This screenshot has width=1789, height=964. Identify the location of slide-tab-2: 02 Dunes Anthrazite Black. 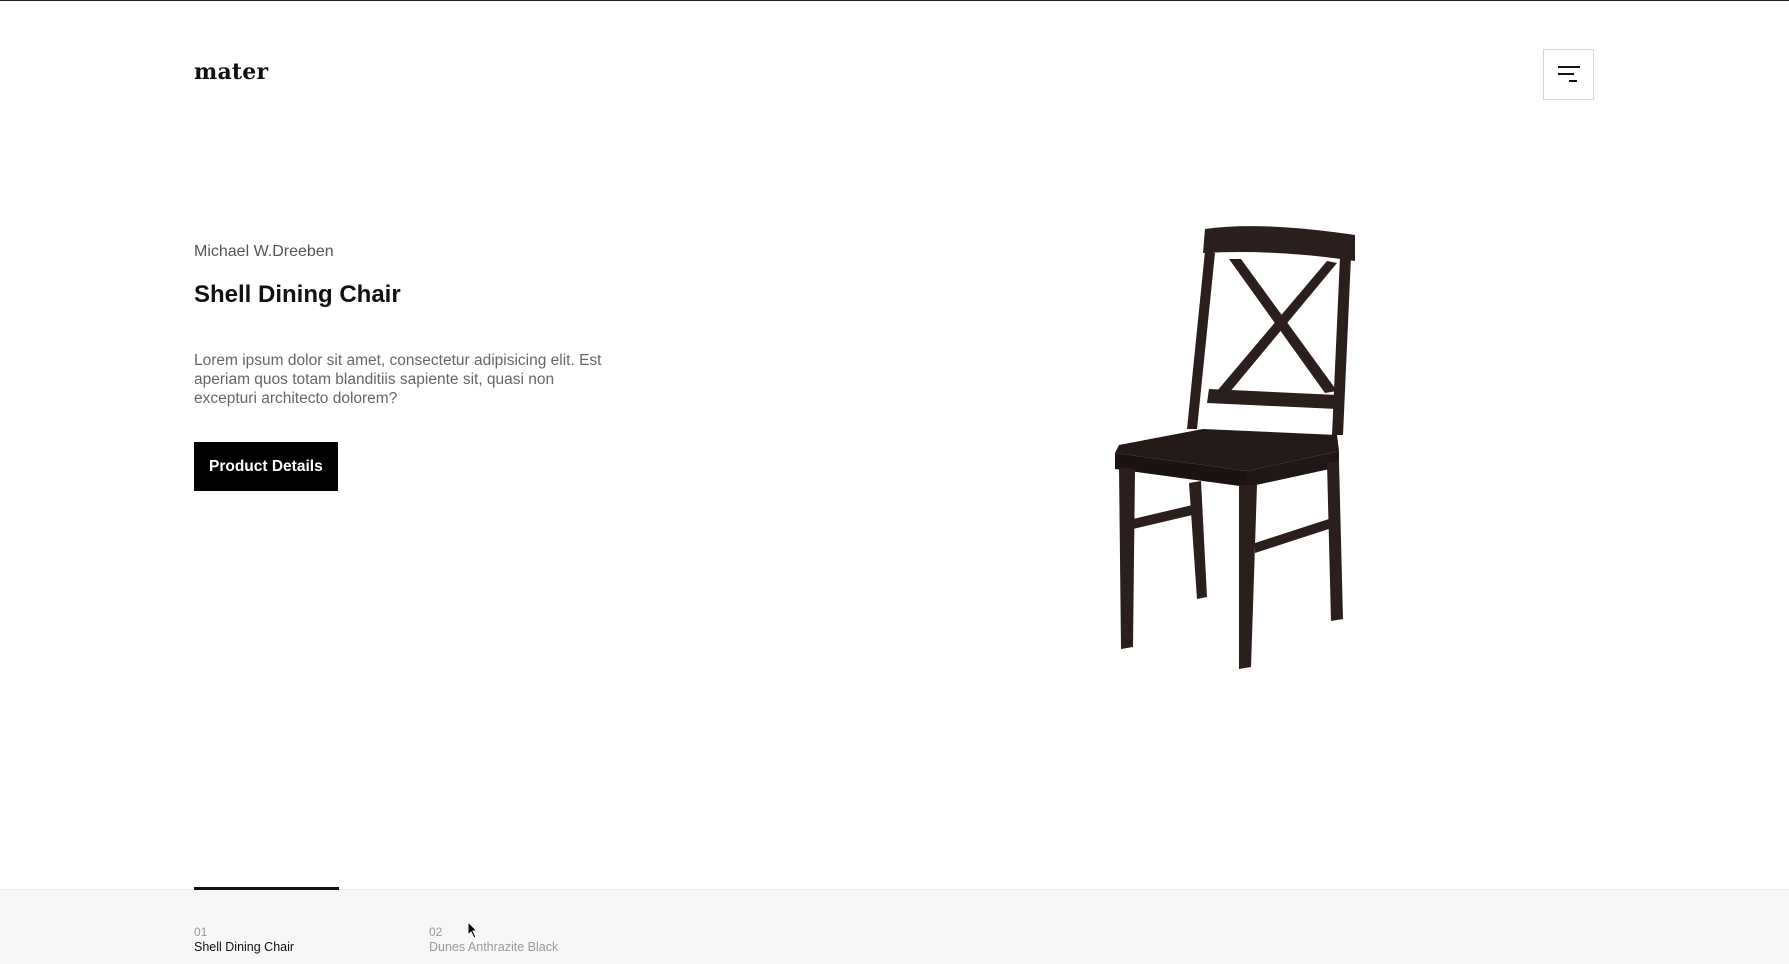
(493, 940).